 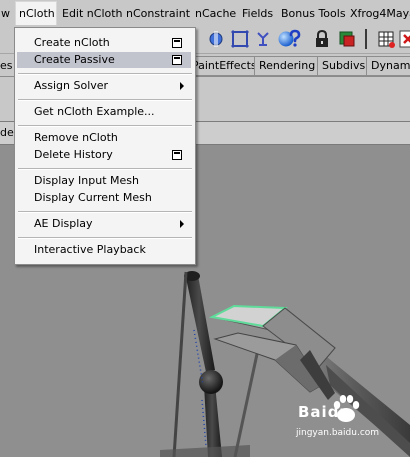 What do you see at coordinates (263, 39) in the screenshot?
I see `snap-icon` at bounding box center [263, 39].